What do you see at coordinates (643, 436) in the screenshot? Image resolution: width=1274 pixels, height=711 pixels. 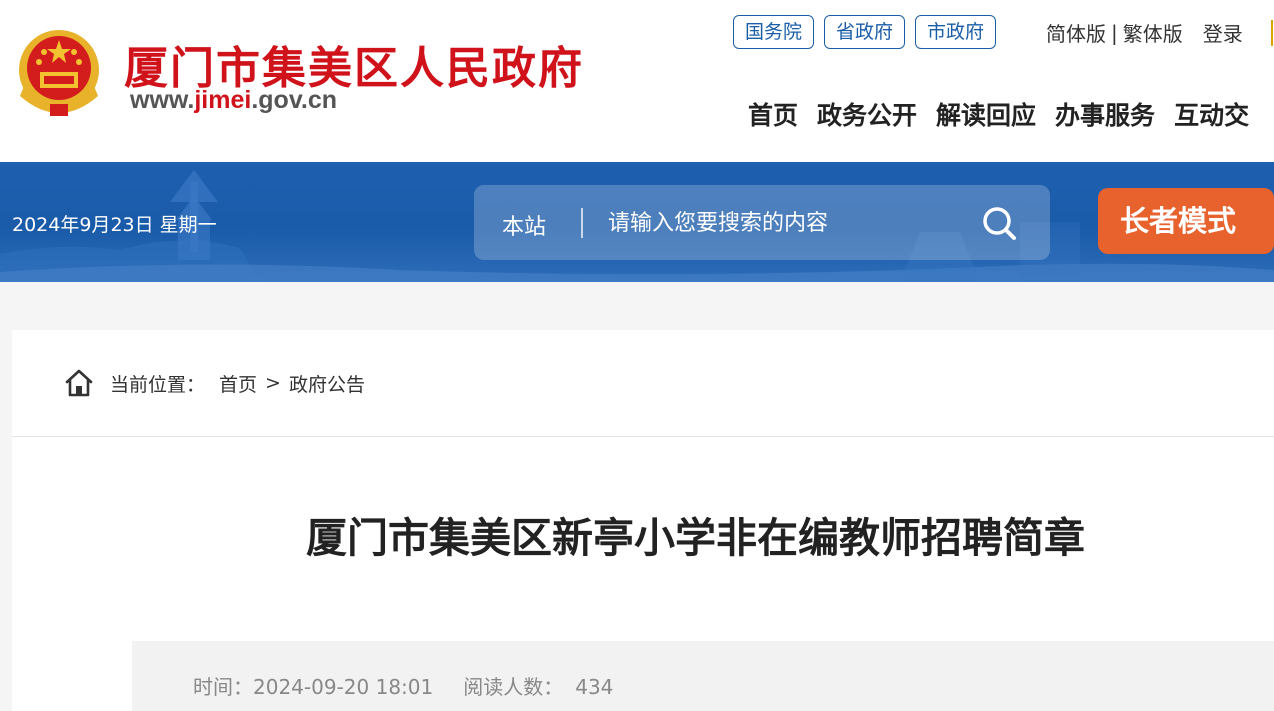 I see `breadcrumb-divider` at bounding box center [643, 436].